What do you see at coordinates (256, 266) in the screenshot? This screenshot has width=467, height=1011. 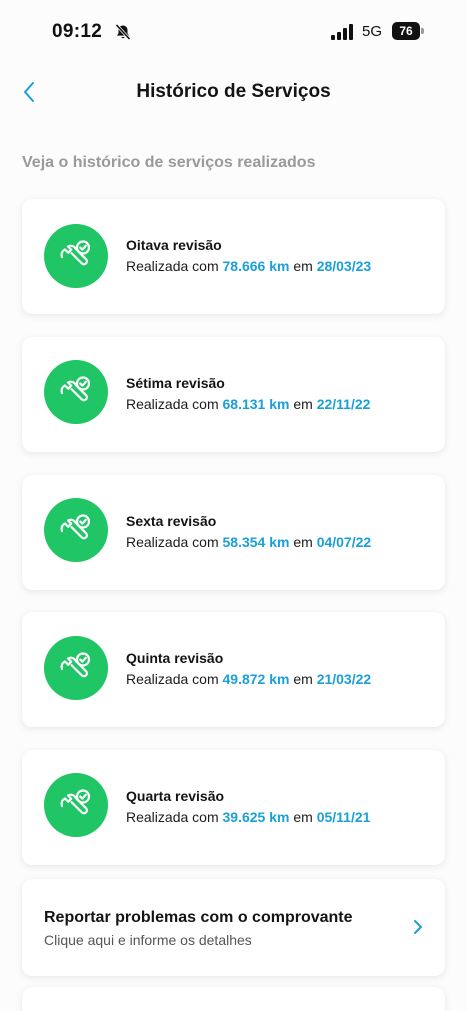 I see `service-km: 78.666 km` at bounding box center [256, 266].